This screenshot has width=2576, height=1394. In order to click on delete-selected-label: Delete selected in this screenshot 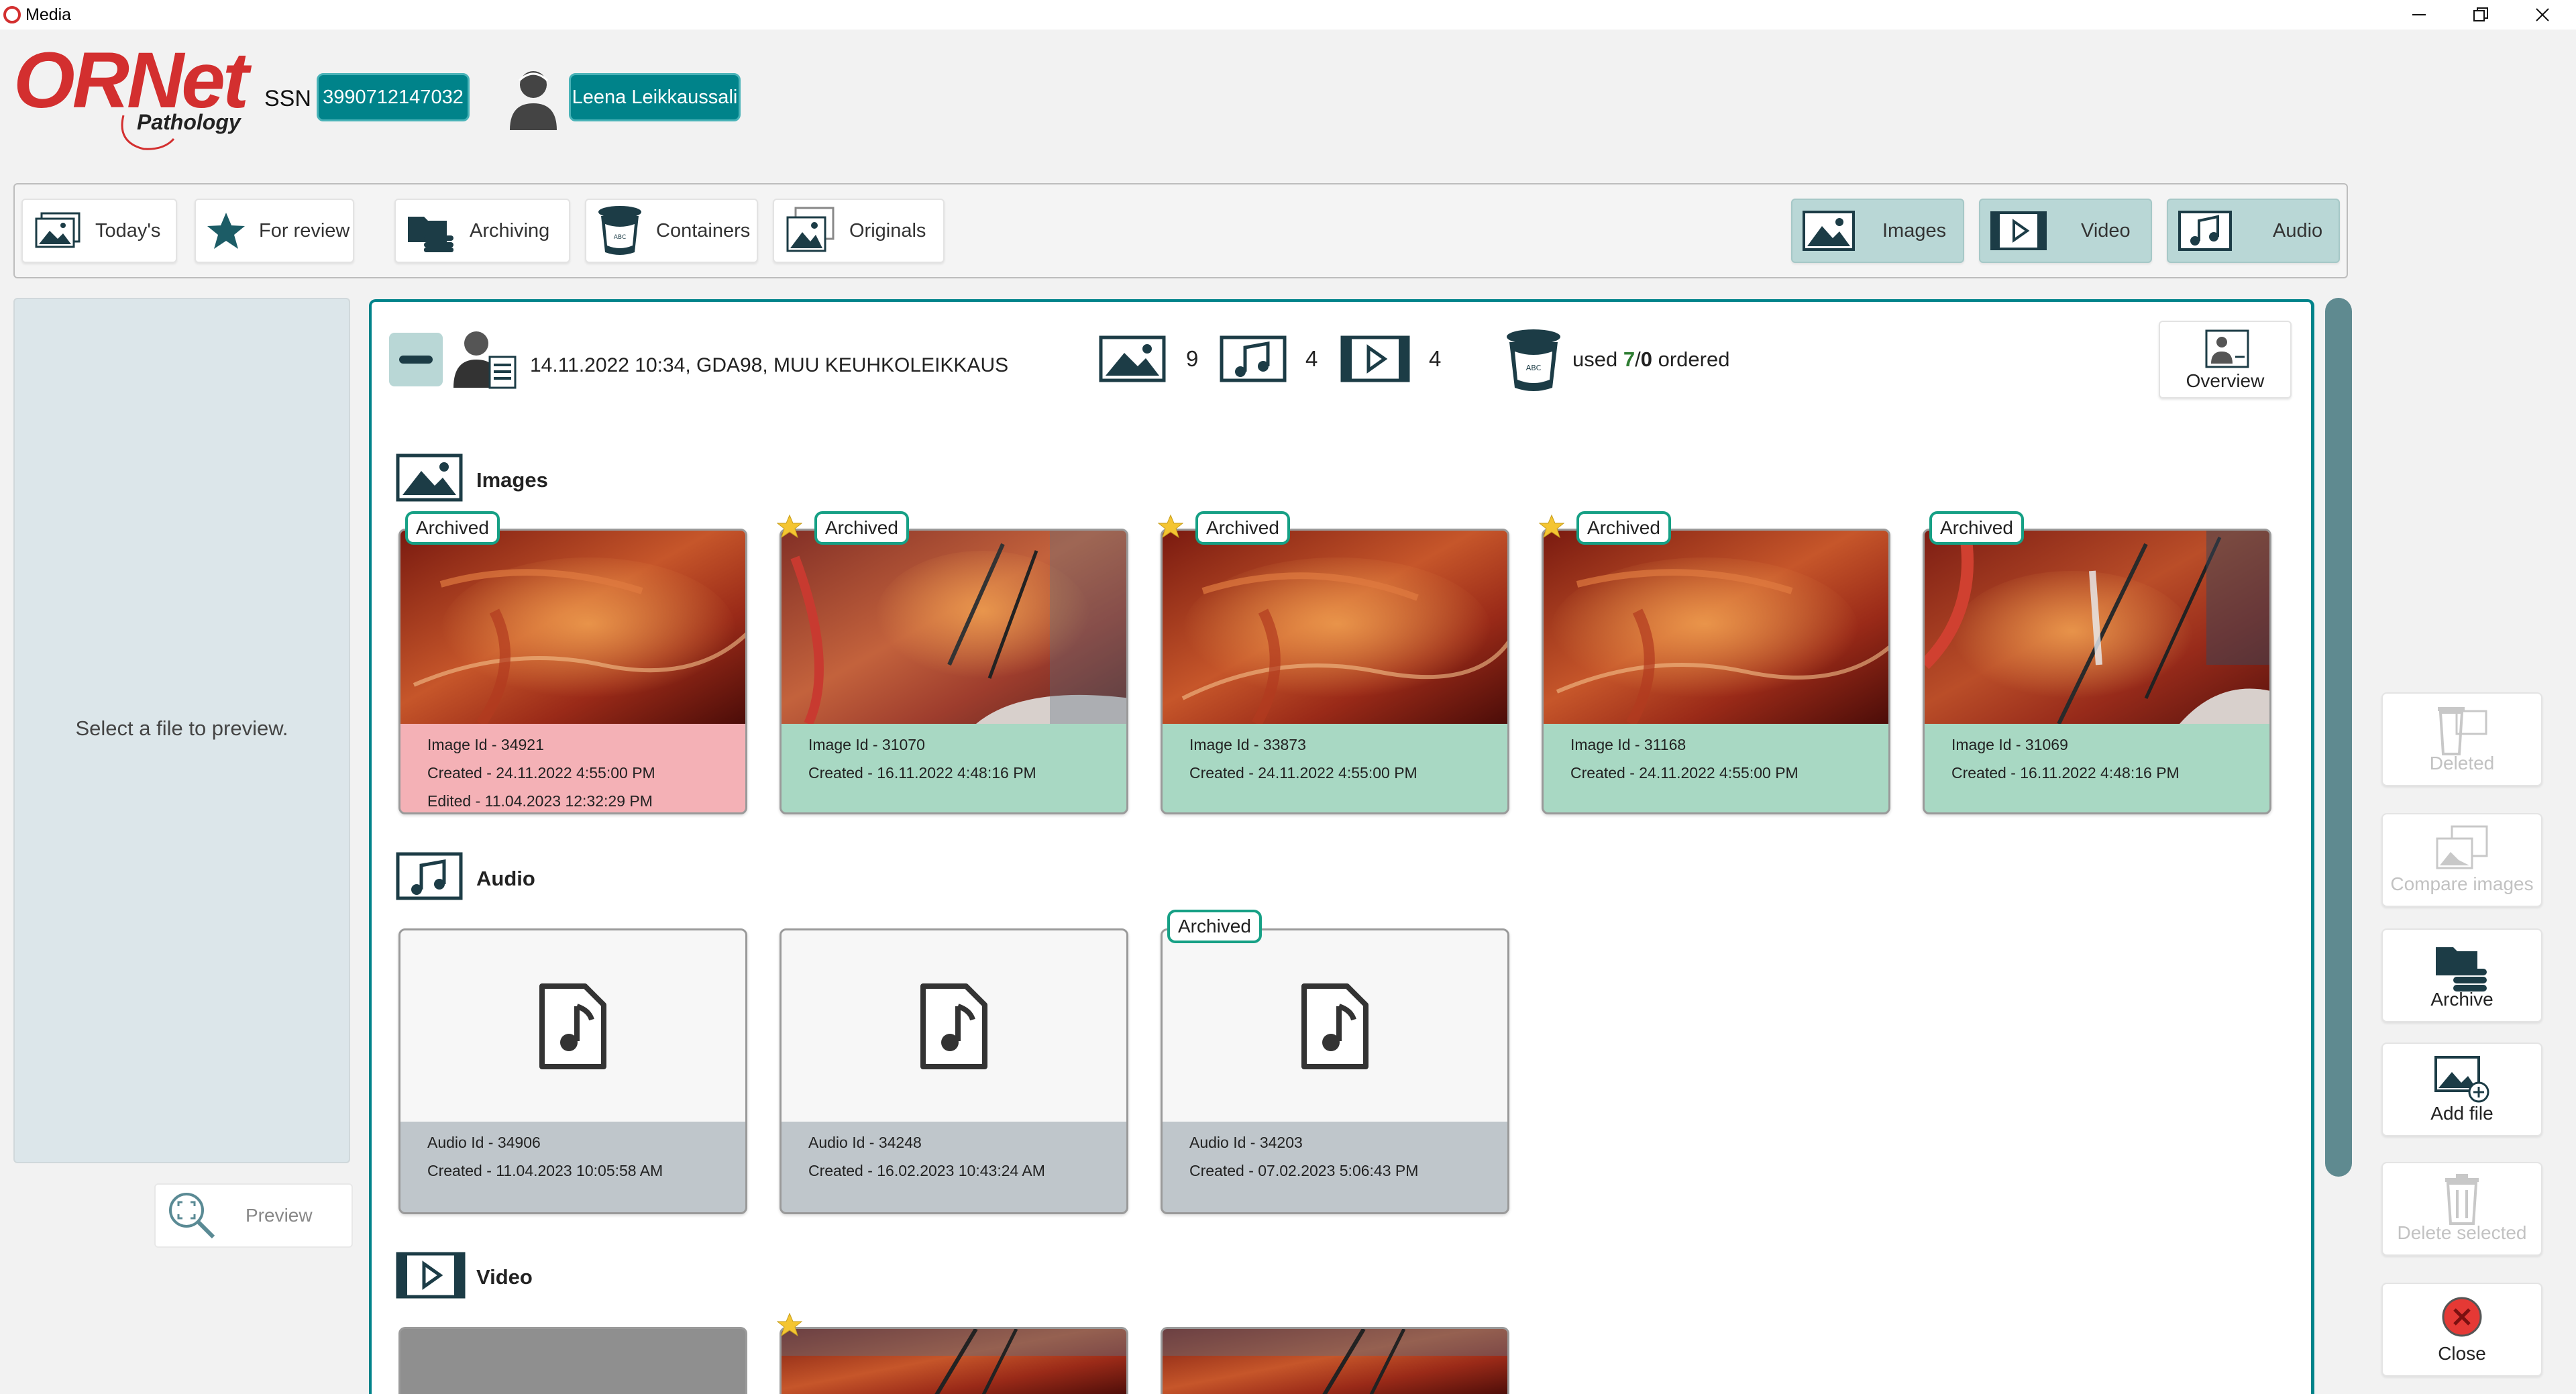, I will do `click(2462, 1232)`.